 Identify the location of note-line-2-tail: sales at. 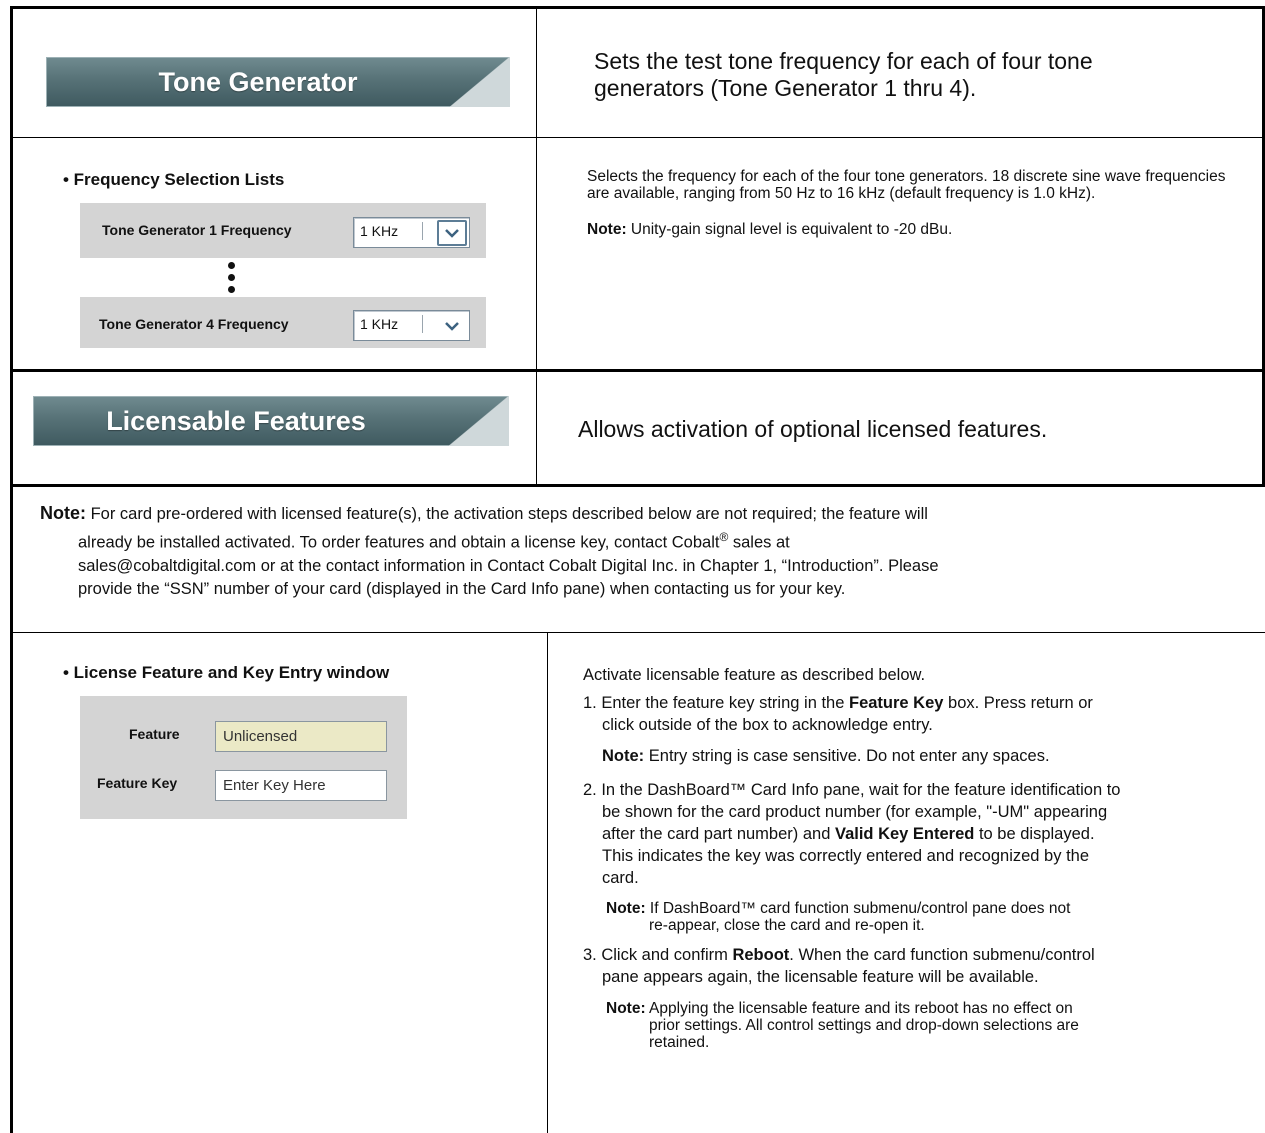
(759, 542).